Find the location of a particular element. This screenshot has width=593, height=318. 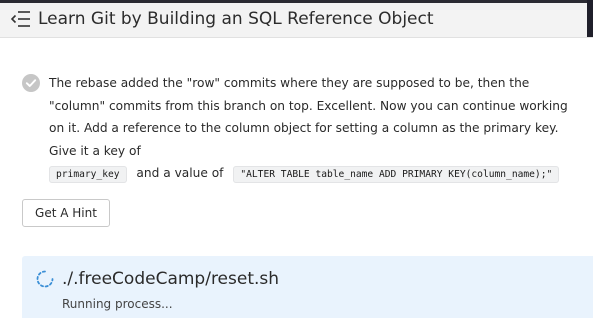

step-text-part-2: and a value of is located at coordinates (180, 173).